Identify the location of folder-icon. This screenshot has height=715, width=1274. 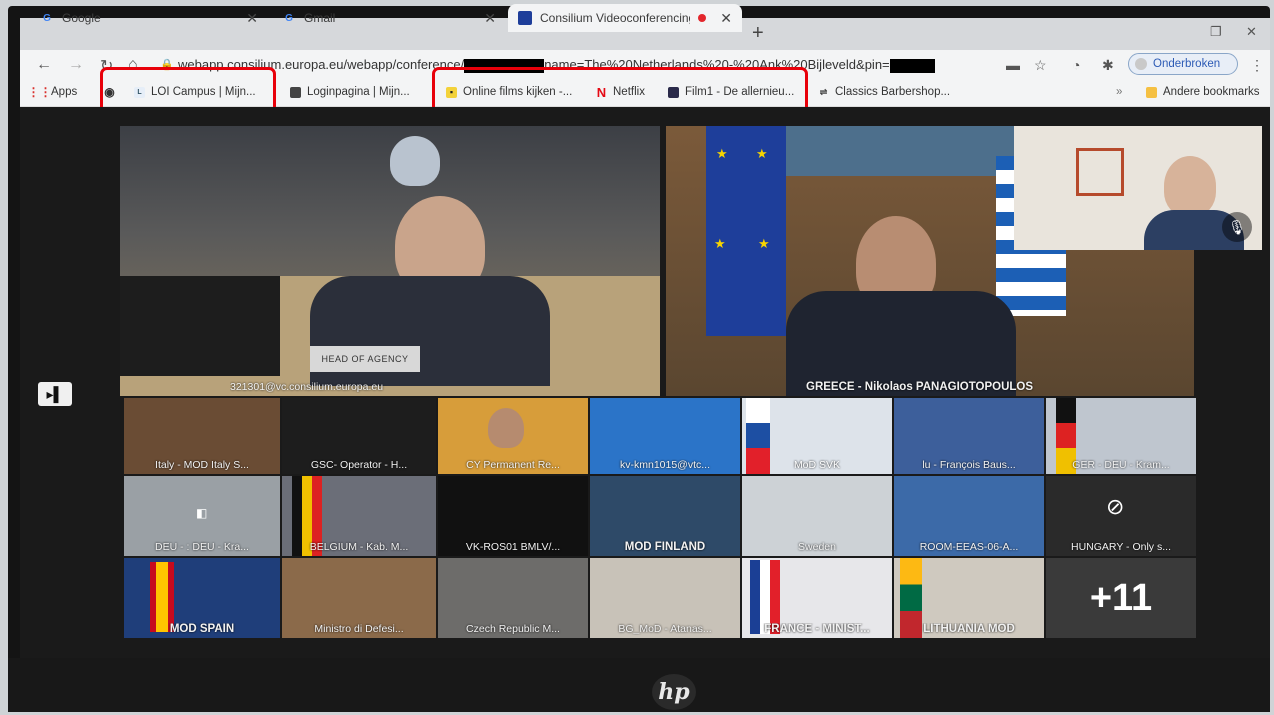
(1151, 92).